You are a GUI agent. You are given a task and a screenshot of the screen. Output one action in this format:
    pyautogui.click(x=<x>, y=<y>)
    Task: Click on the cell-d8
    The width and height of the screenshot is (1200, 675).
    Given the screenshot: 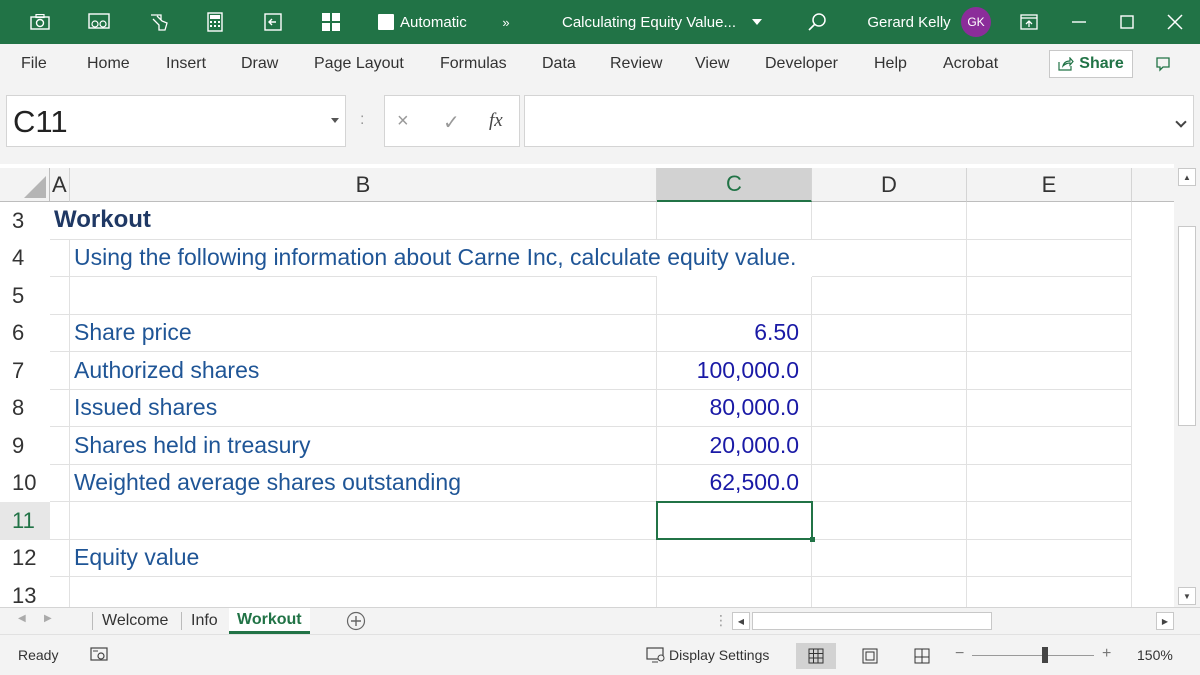 What is the action you would take?
    pyautogui.click(x=889, y=408)
    